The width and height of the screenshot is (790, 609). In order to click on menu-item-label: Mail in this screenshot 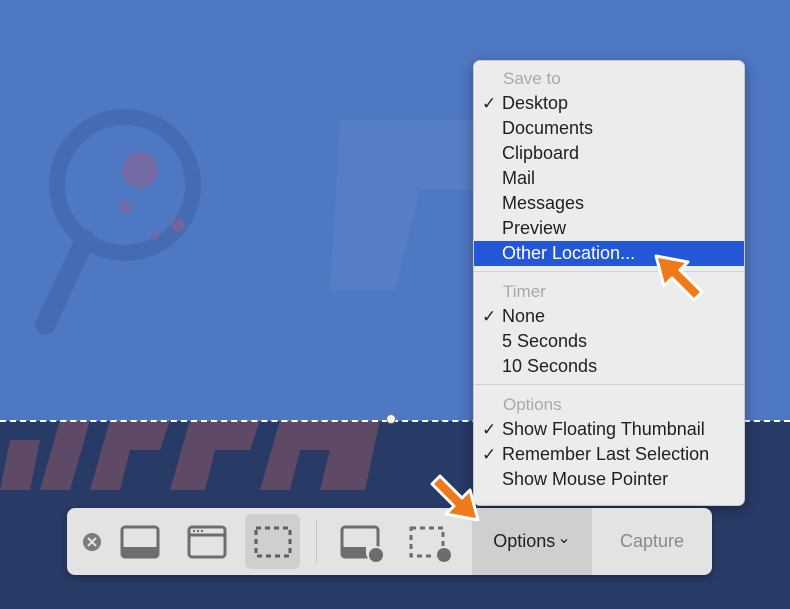, I will do `click(519, 178)`.